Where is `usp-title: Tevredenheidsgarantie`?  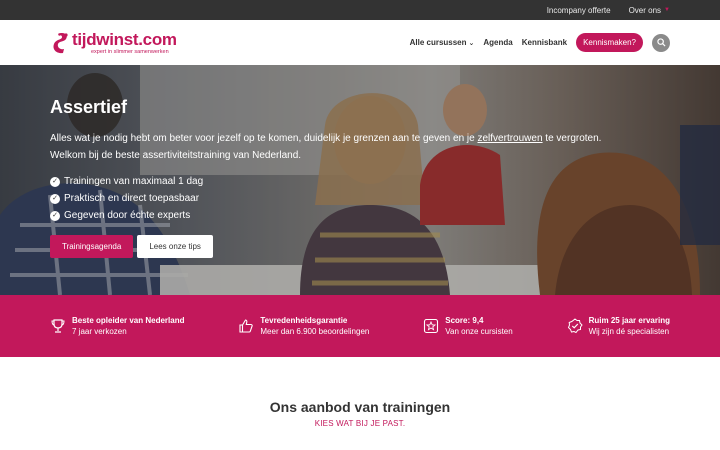 usp-title: Tevredenheidsgarantie is located at coordinates (304, 320).